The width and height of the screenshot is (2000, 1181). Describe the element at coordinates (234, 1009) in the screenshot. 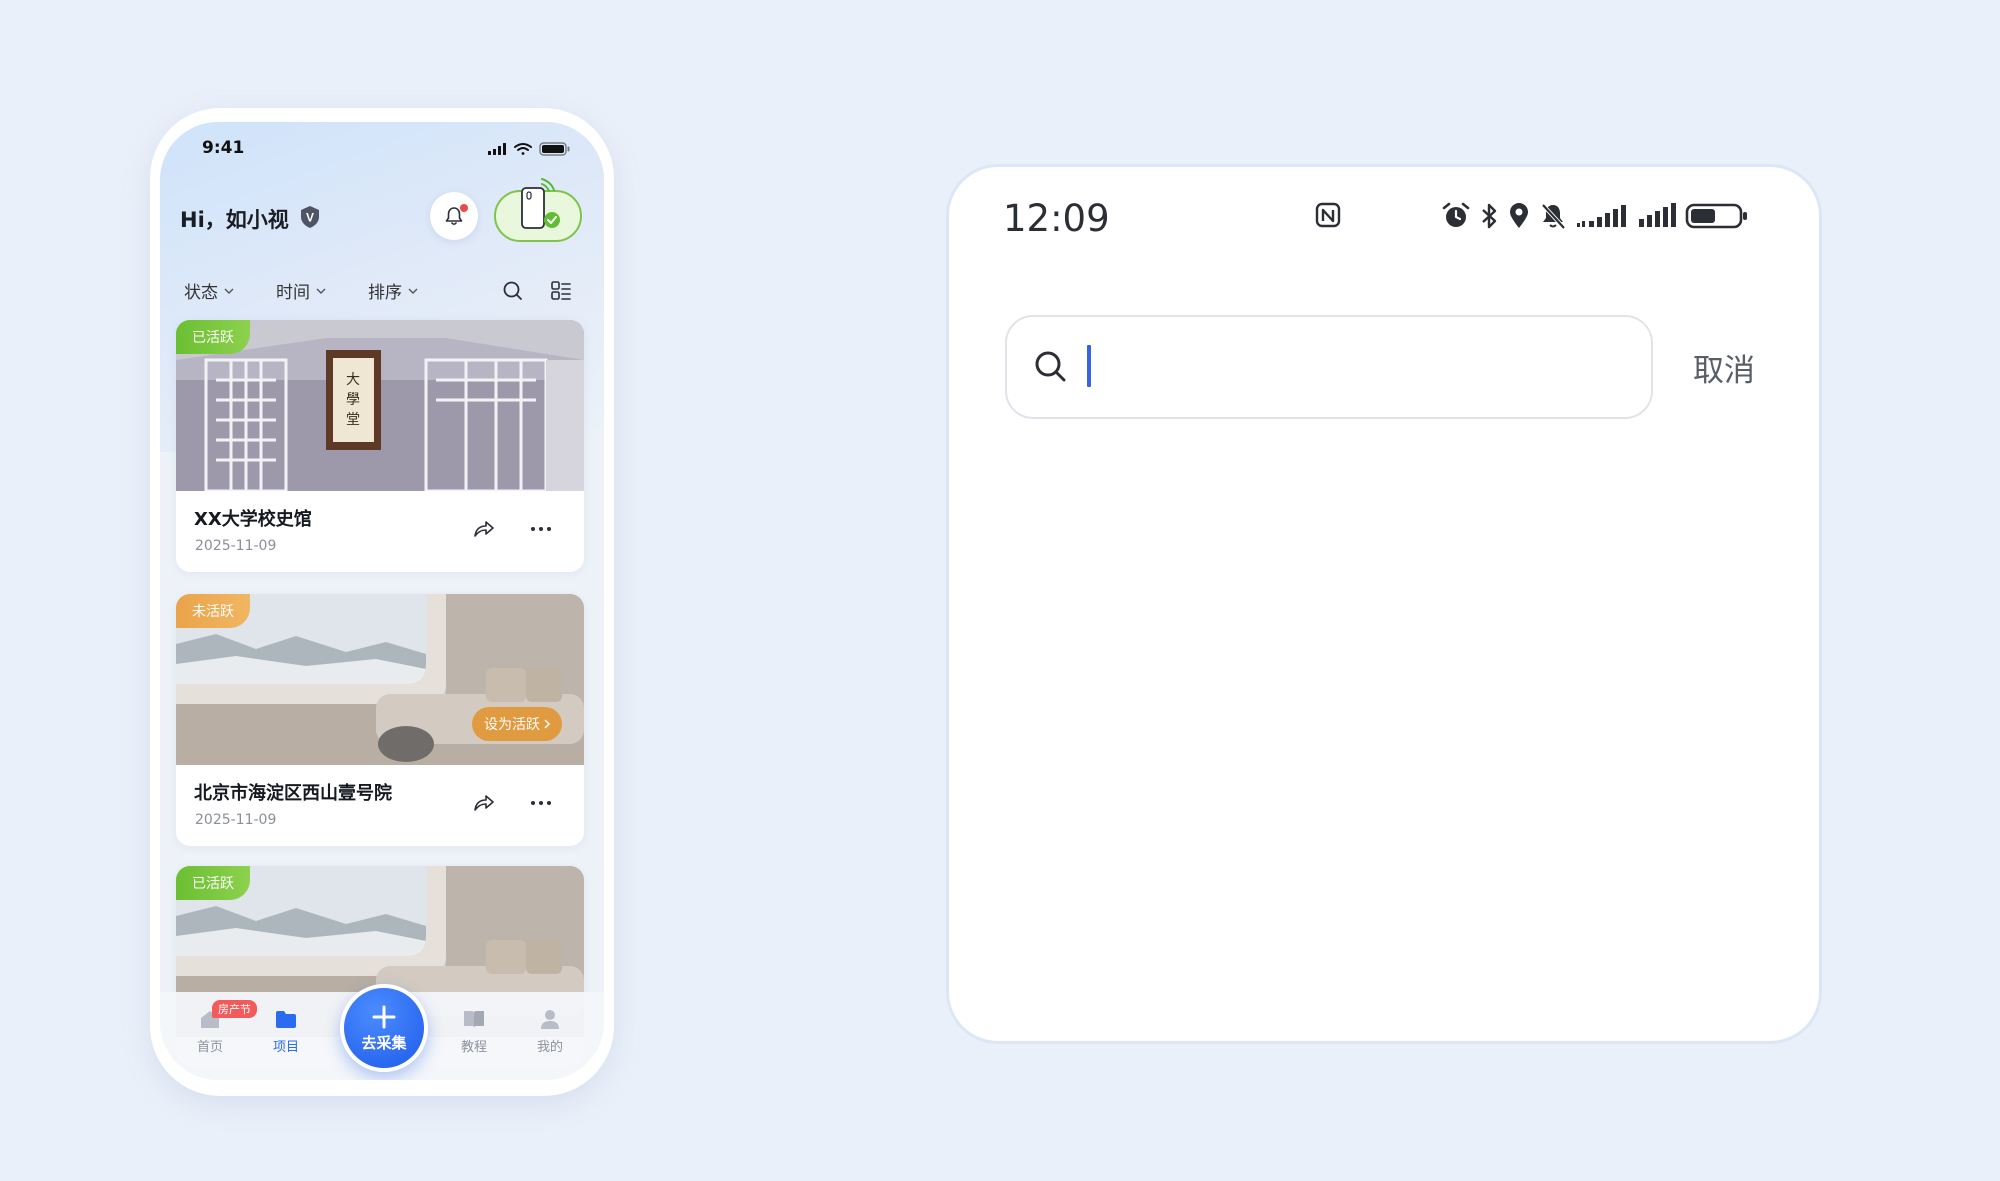

I see `promo-badge: 房产节` at that location.